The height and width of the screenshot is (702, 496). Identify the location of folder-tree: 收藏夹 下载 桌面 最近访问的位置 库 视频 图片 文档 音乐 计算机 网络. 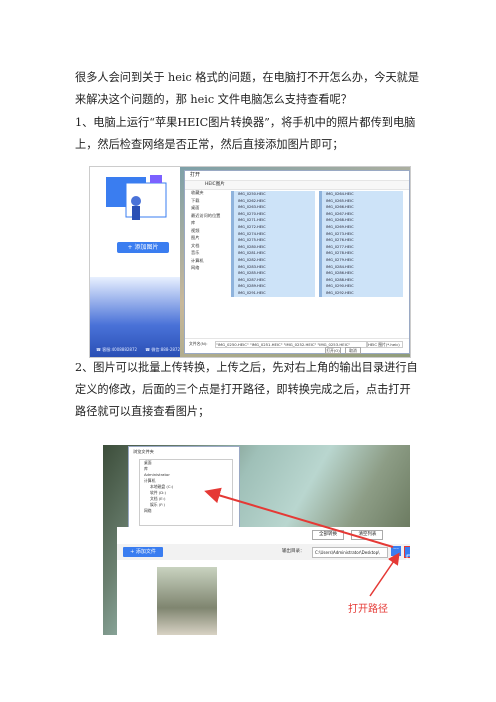
(207, 264).